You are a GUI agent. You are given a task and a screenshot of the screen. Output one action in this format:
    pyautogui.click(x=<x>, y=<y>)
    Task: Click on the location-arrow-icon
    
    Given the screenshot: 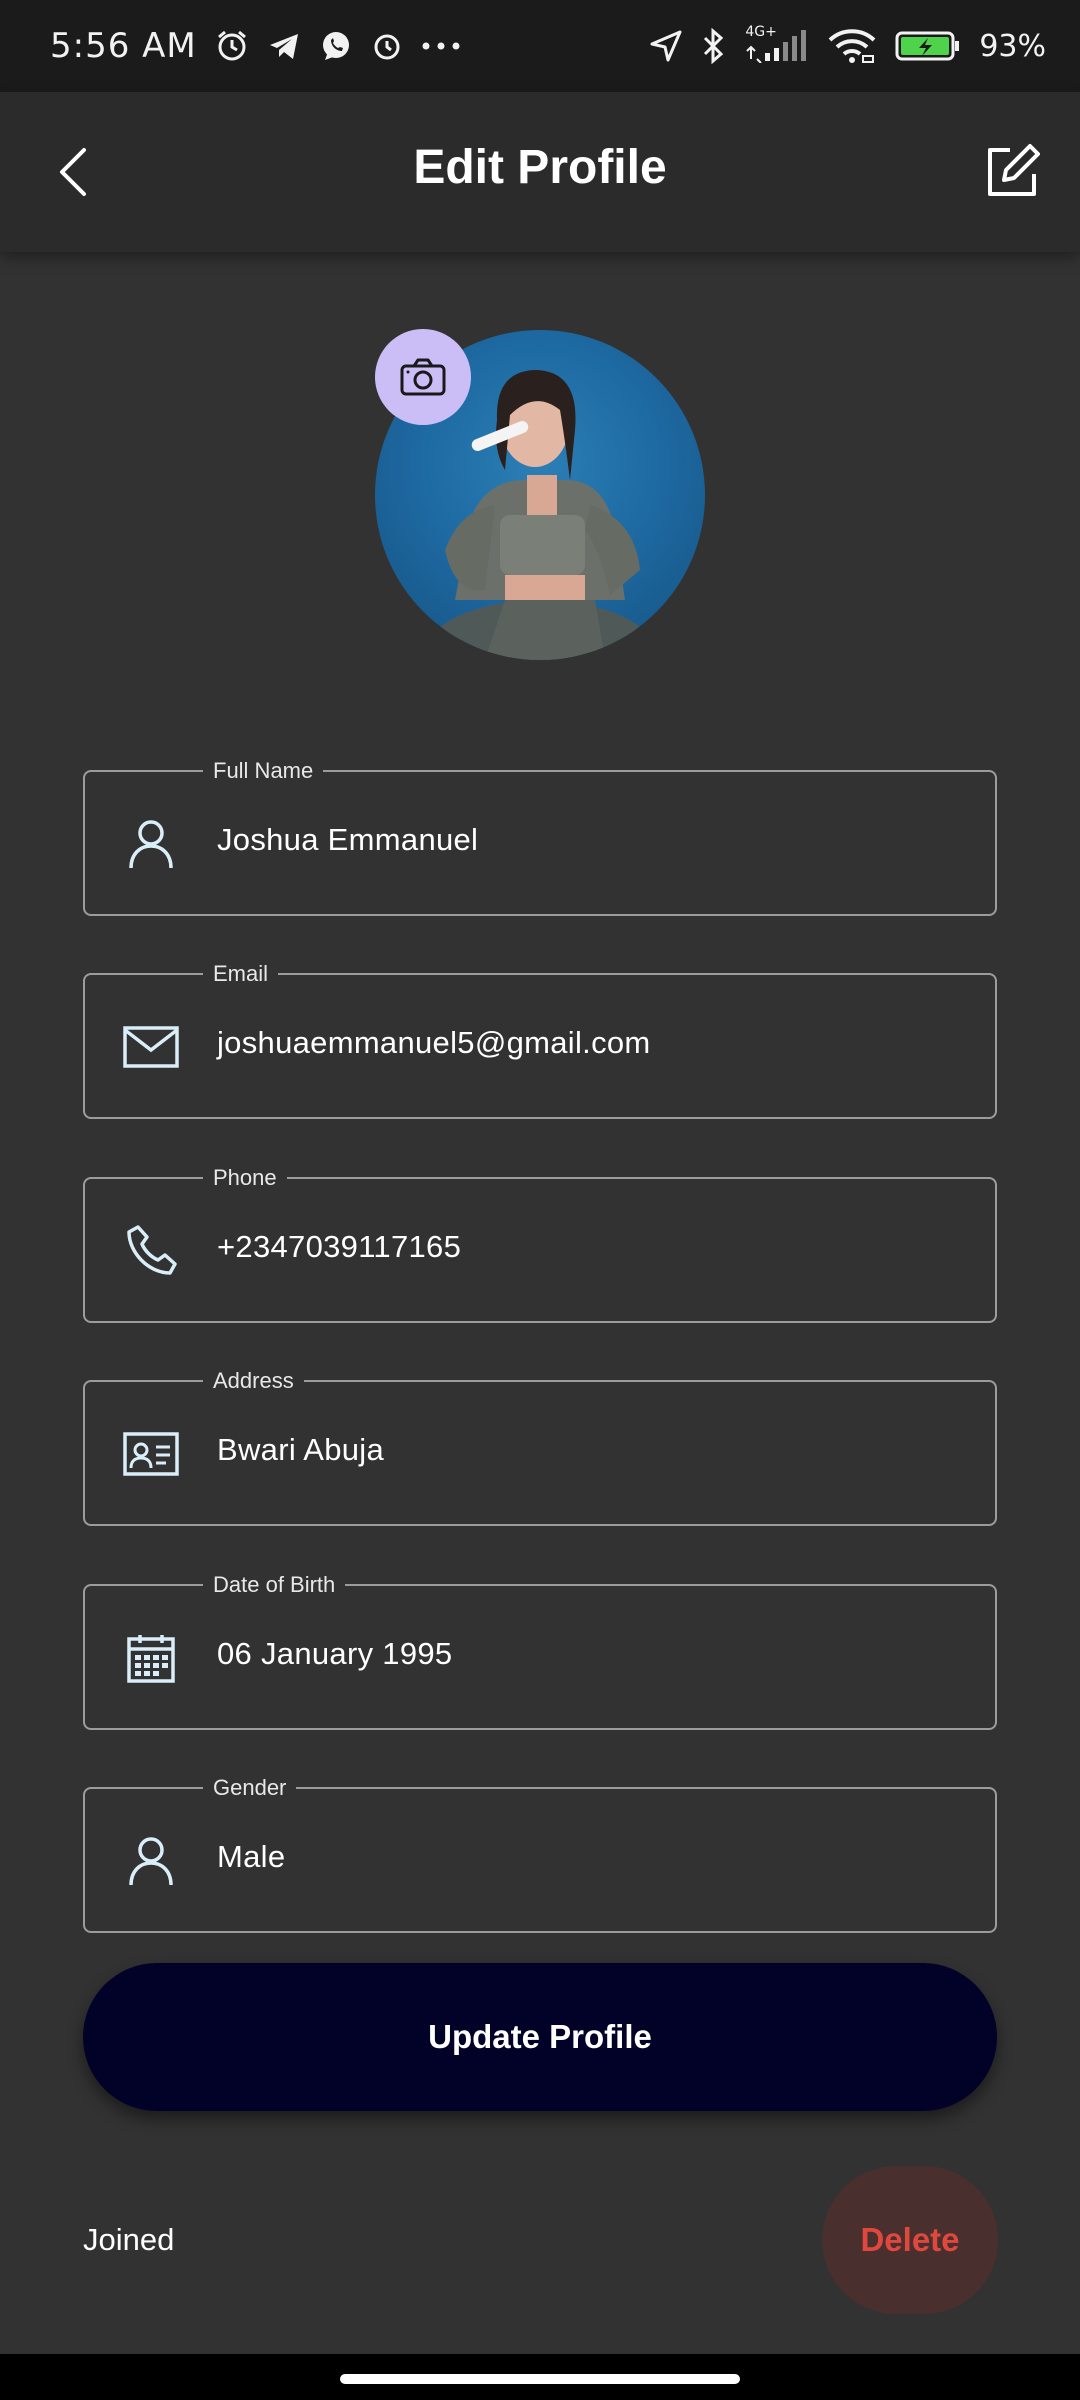 What is the action you would take?
    pyautogui.click(x=666, y=46)
    